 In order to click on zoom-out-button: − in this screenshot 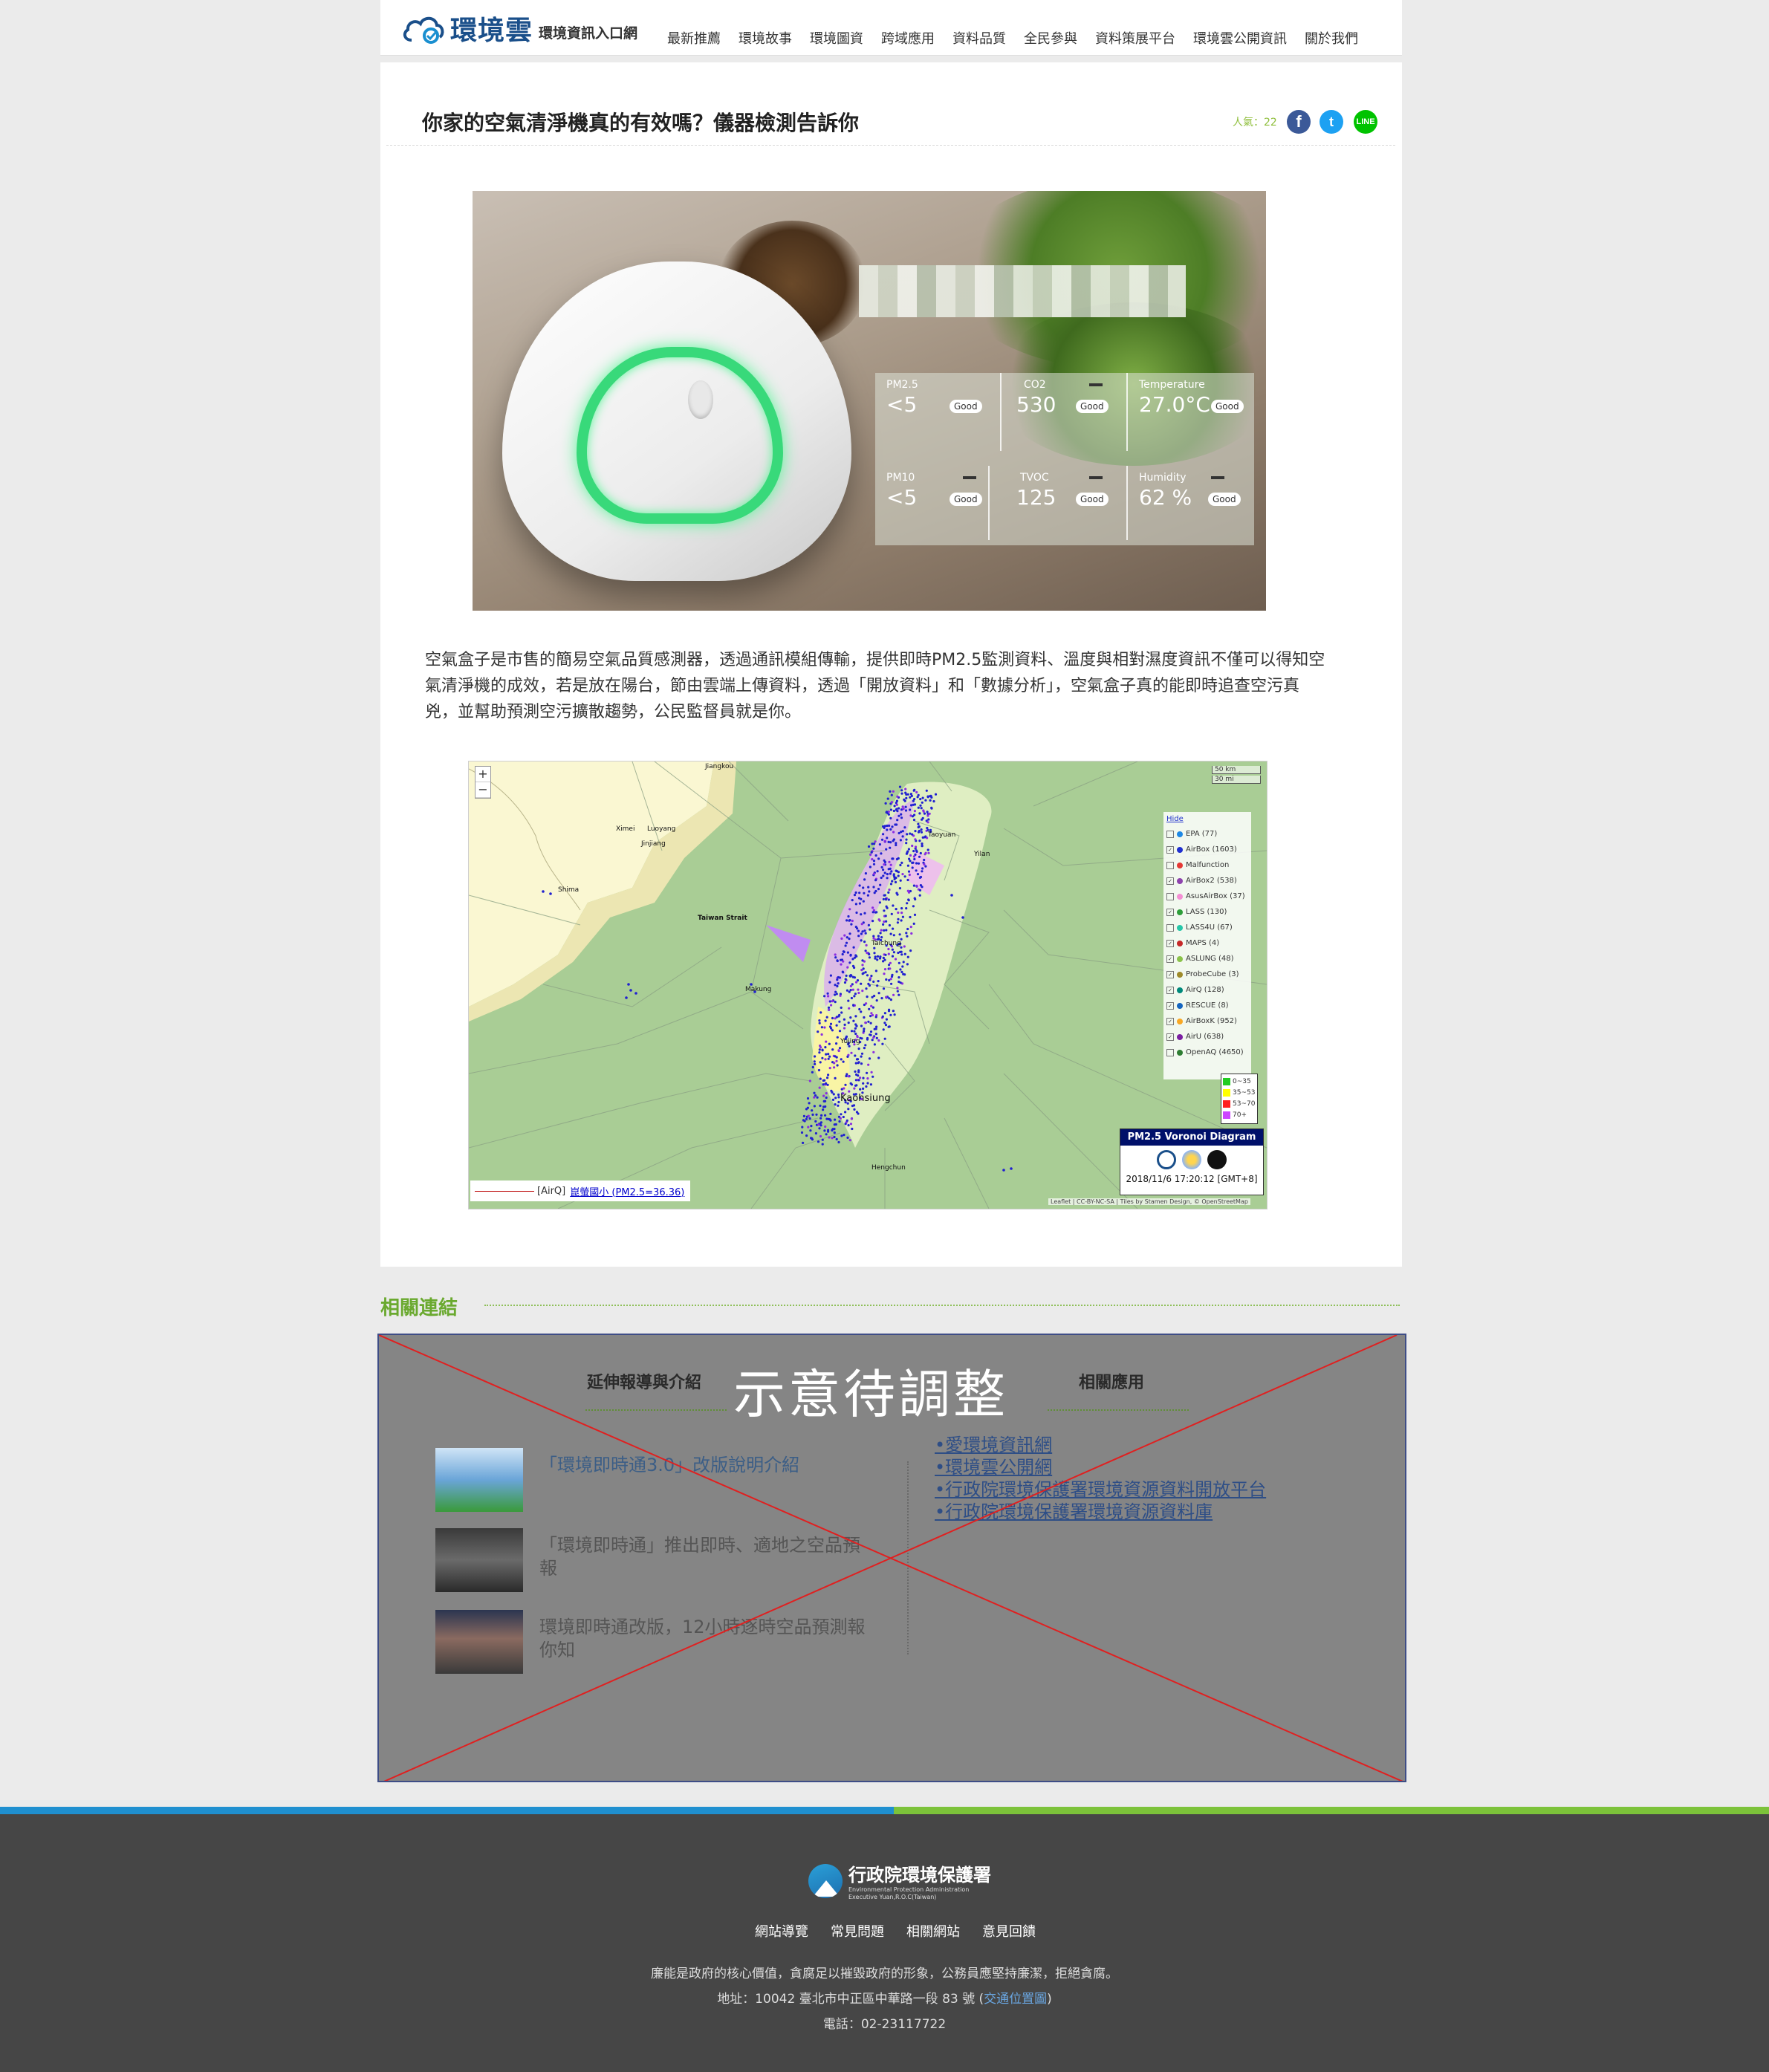, I will do `click(482, 790)`.